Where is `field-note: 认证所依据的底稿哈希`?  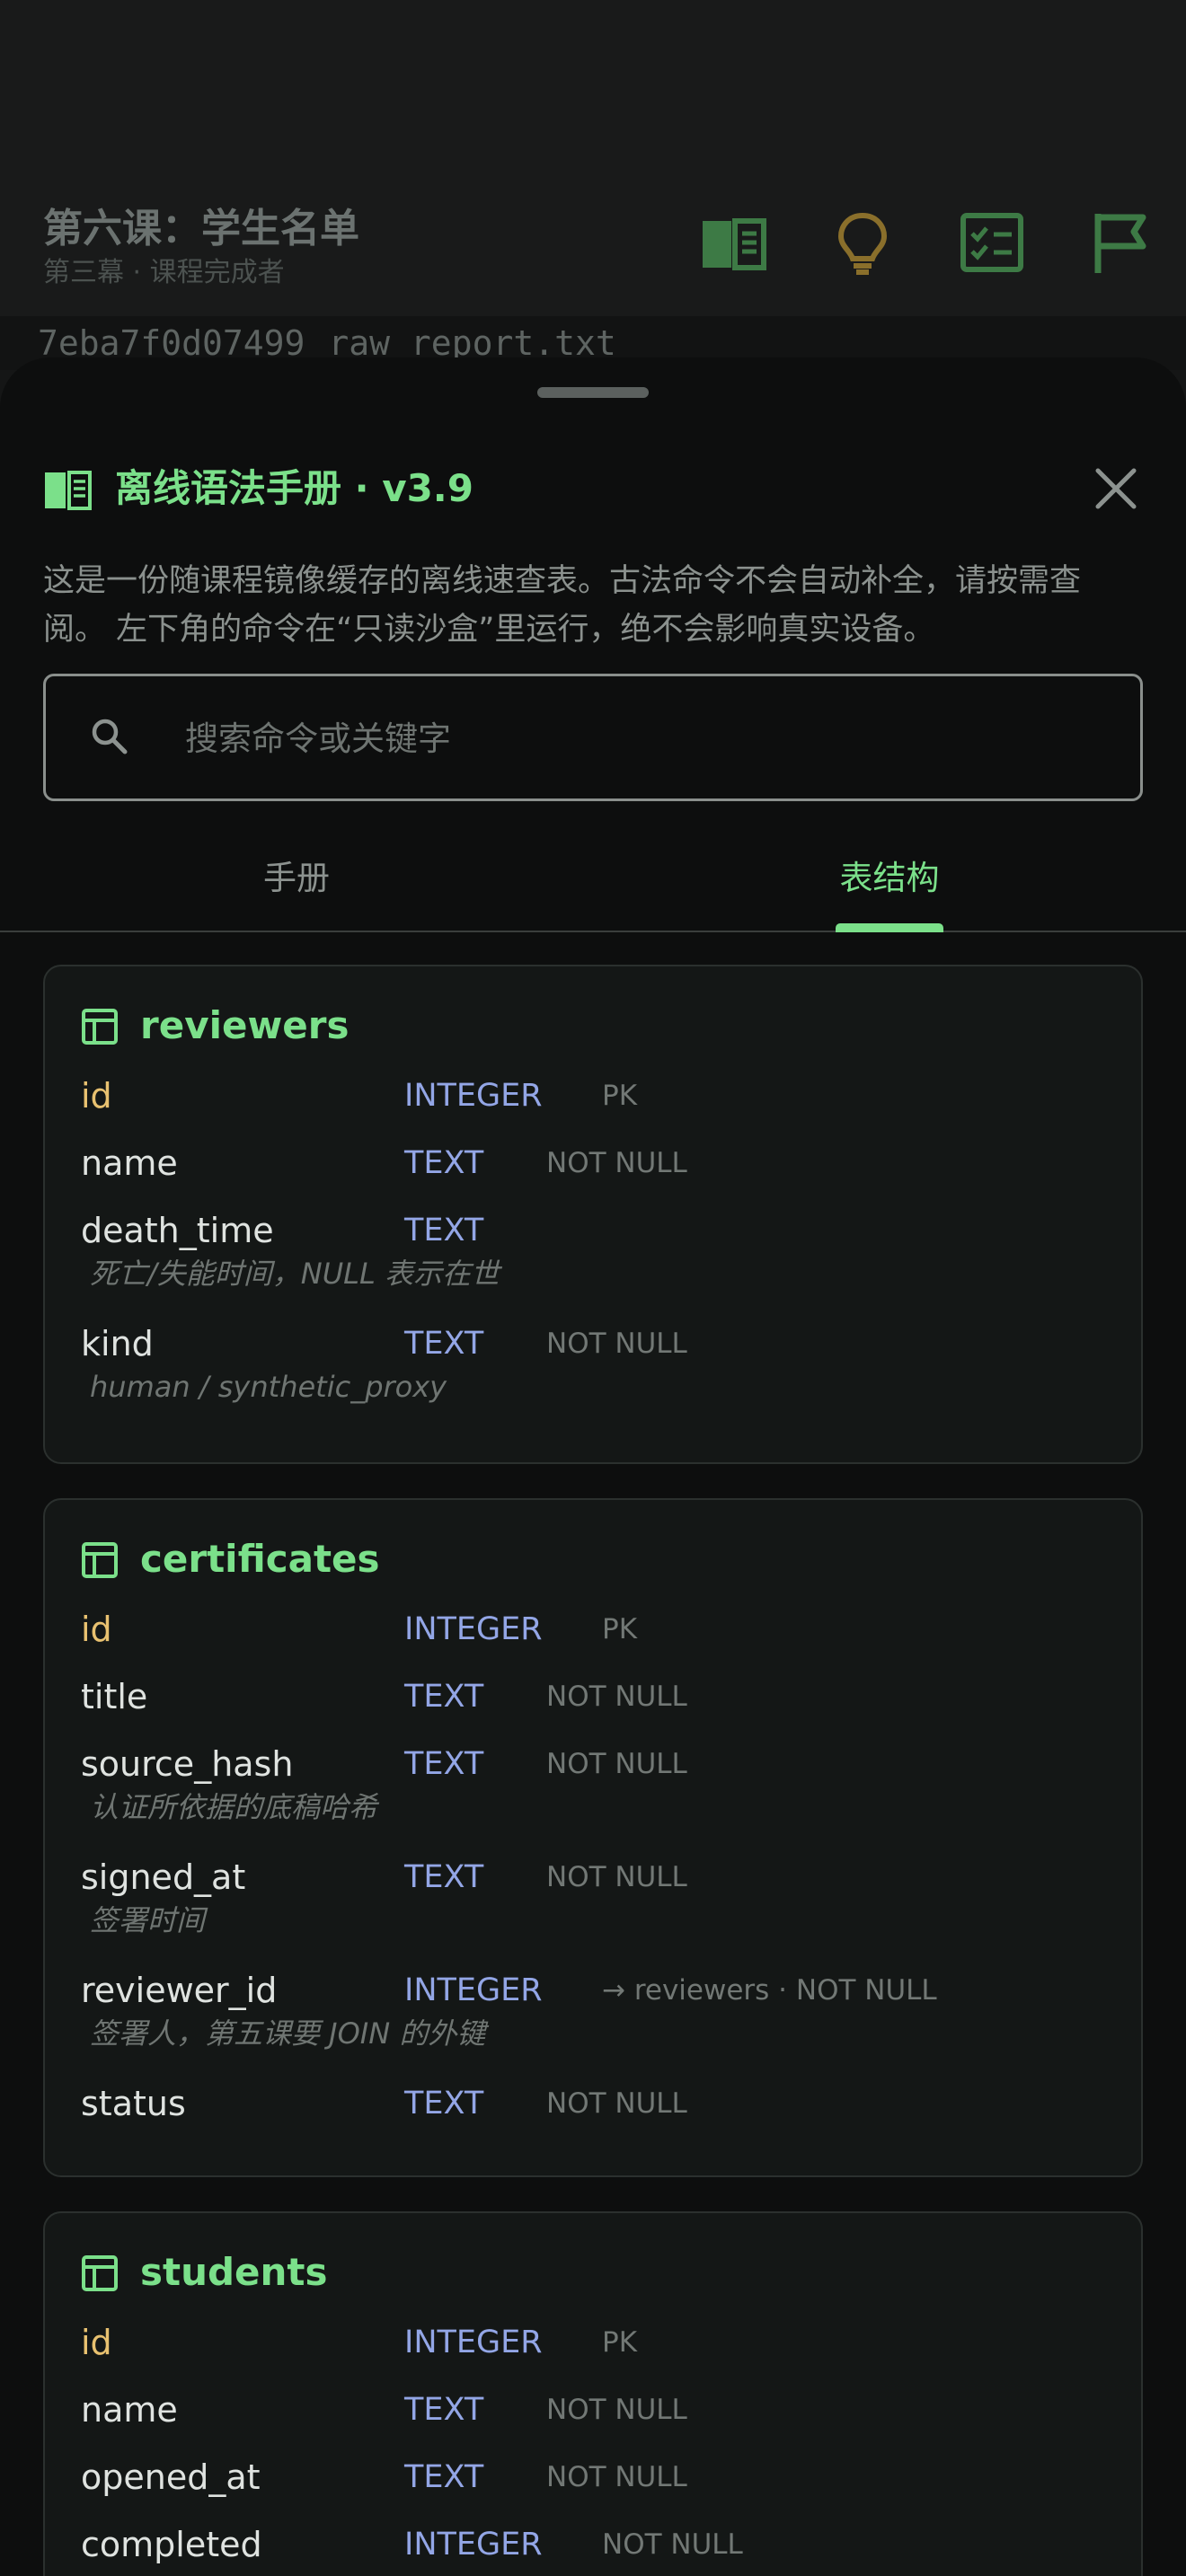 field-note: 认证所依据的底稿哈希 is located at coordinates (234, 1807).